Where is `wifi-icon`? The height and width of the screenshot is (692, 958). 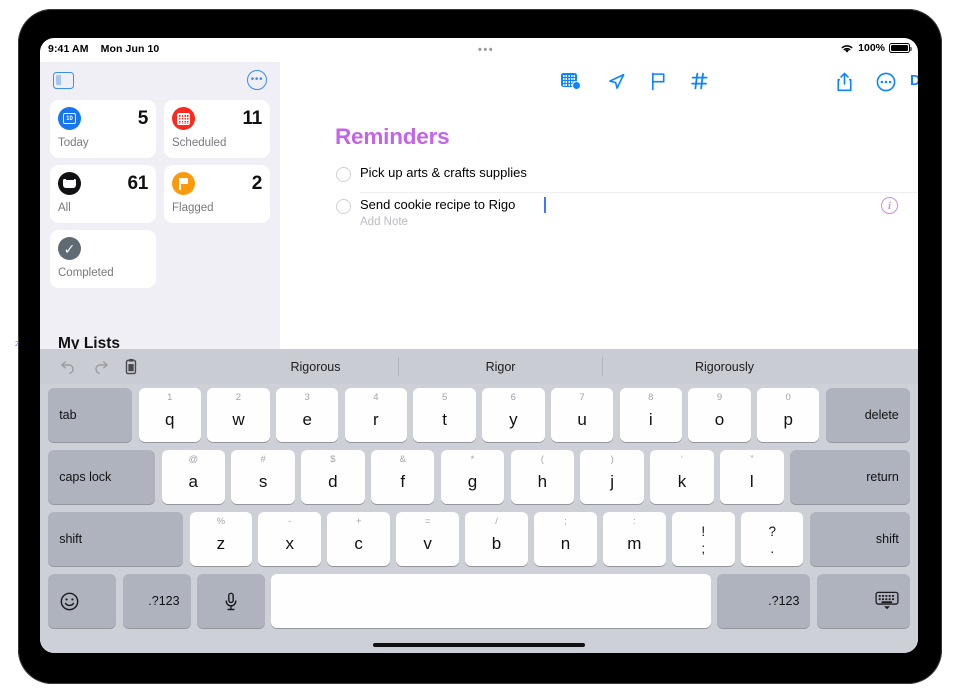
wifi-icon is located at coordinates (847, 48).